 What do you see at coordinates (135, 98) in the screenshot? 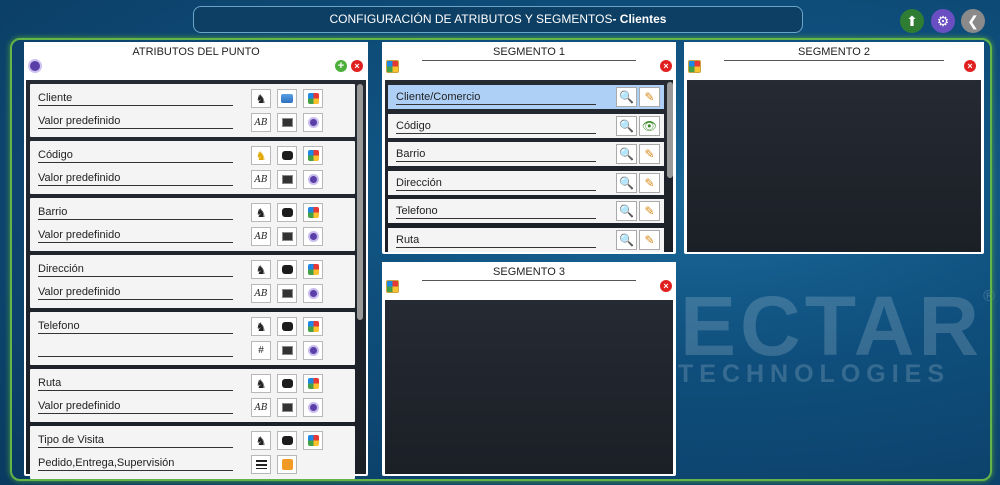
I see `attribute-name-field: Cliente` at bounding box center [135, 98].